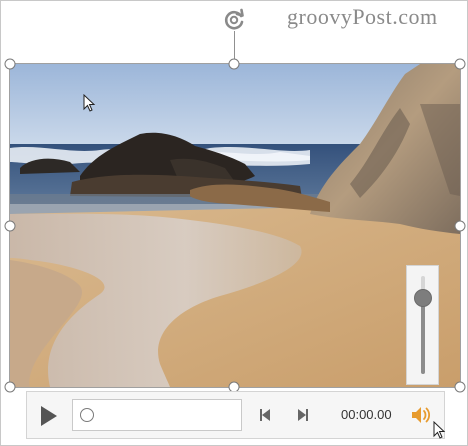  I want to click on resize-handle-top-left, so click(10, 64).